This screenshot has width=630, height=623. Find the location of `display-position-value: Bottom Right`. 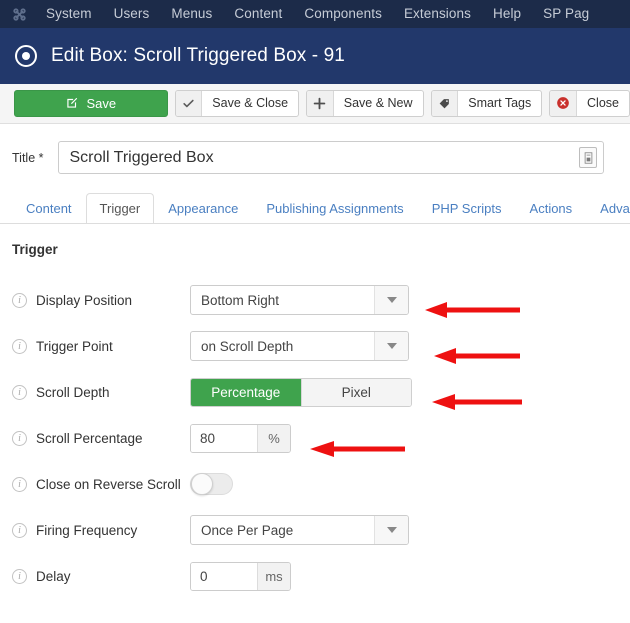

display-position-value: Bottom Right is located at coordinates (240, 300).